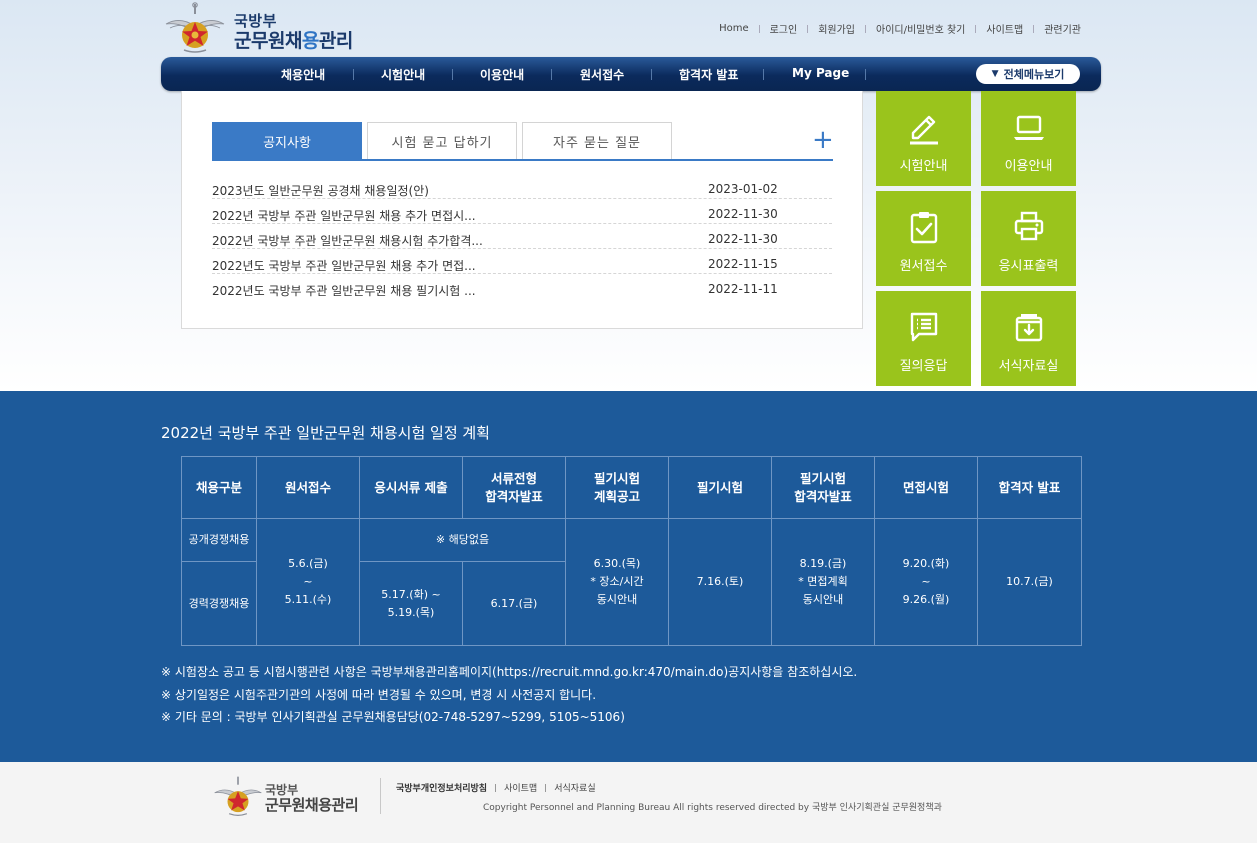  Describe the element at coordinates (734, 28) in the screenshot. I see `util-link-home: Home` at that location.